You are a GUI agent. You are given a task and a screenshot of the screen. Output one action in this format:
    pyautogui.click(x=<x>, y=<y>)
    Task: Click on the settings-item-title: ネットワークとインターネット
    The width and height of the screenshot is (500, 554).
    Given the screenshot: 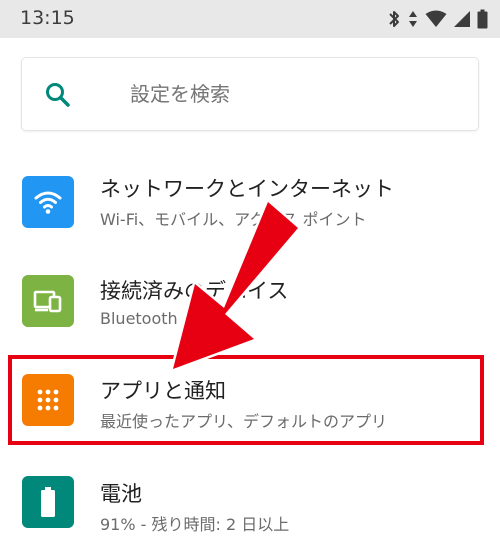 What is the action you would take?
    pyautogui.click(x=247, y=189)
    